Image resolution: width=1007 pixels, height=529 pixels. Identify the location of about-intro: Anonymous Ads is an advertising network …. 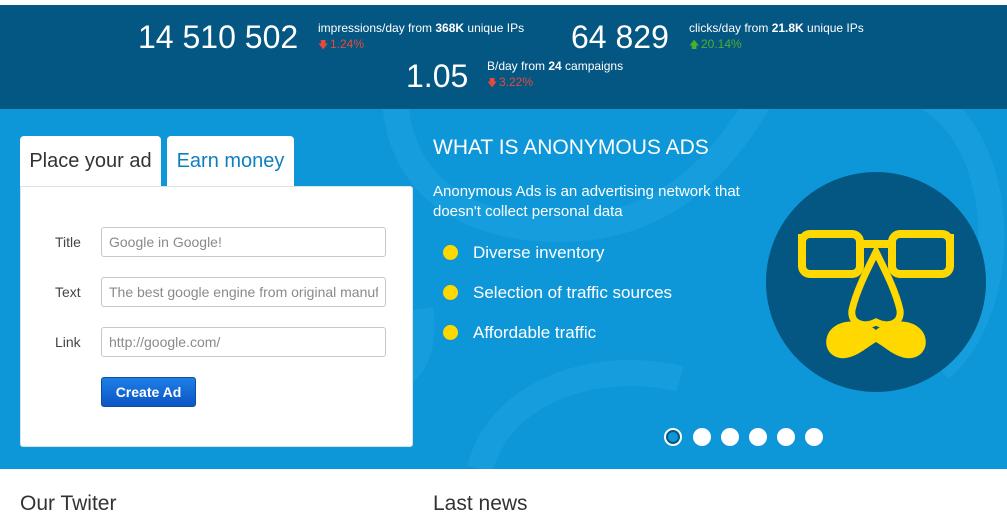
(586, 201).